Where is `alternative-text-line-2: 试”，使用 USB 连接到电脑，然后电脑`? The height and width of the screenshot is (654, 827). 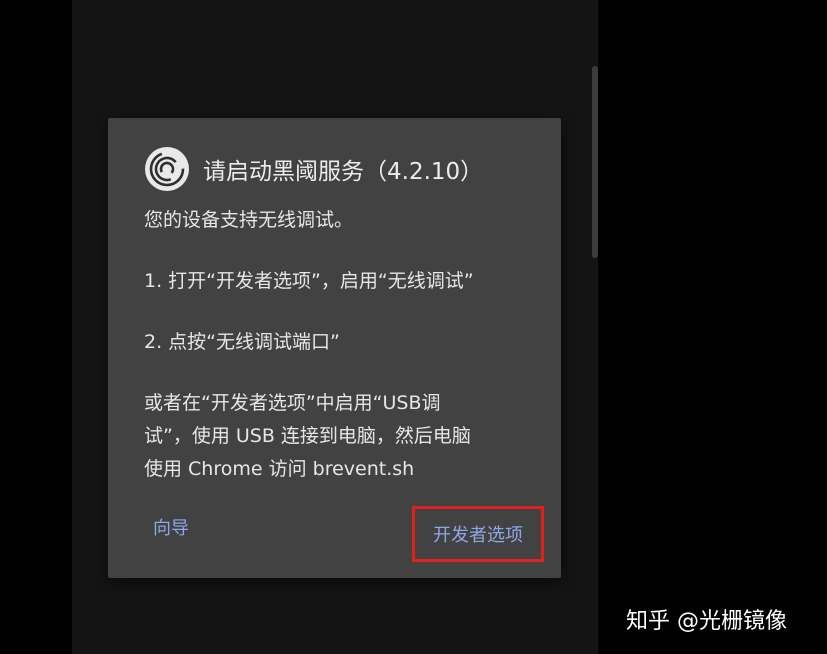
alternative-text-line-2: 试”，使用 USB 连接到电脑，然后电脑 is located at coordinates (307, 436).